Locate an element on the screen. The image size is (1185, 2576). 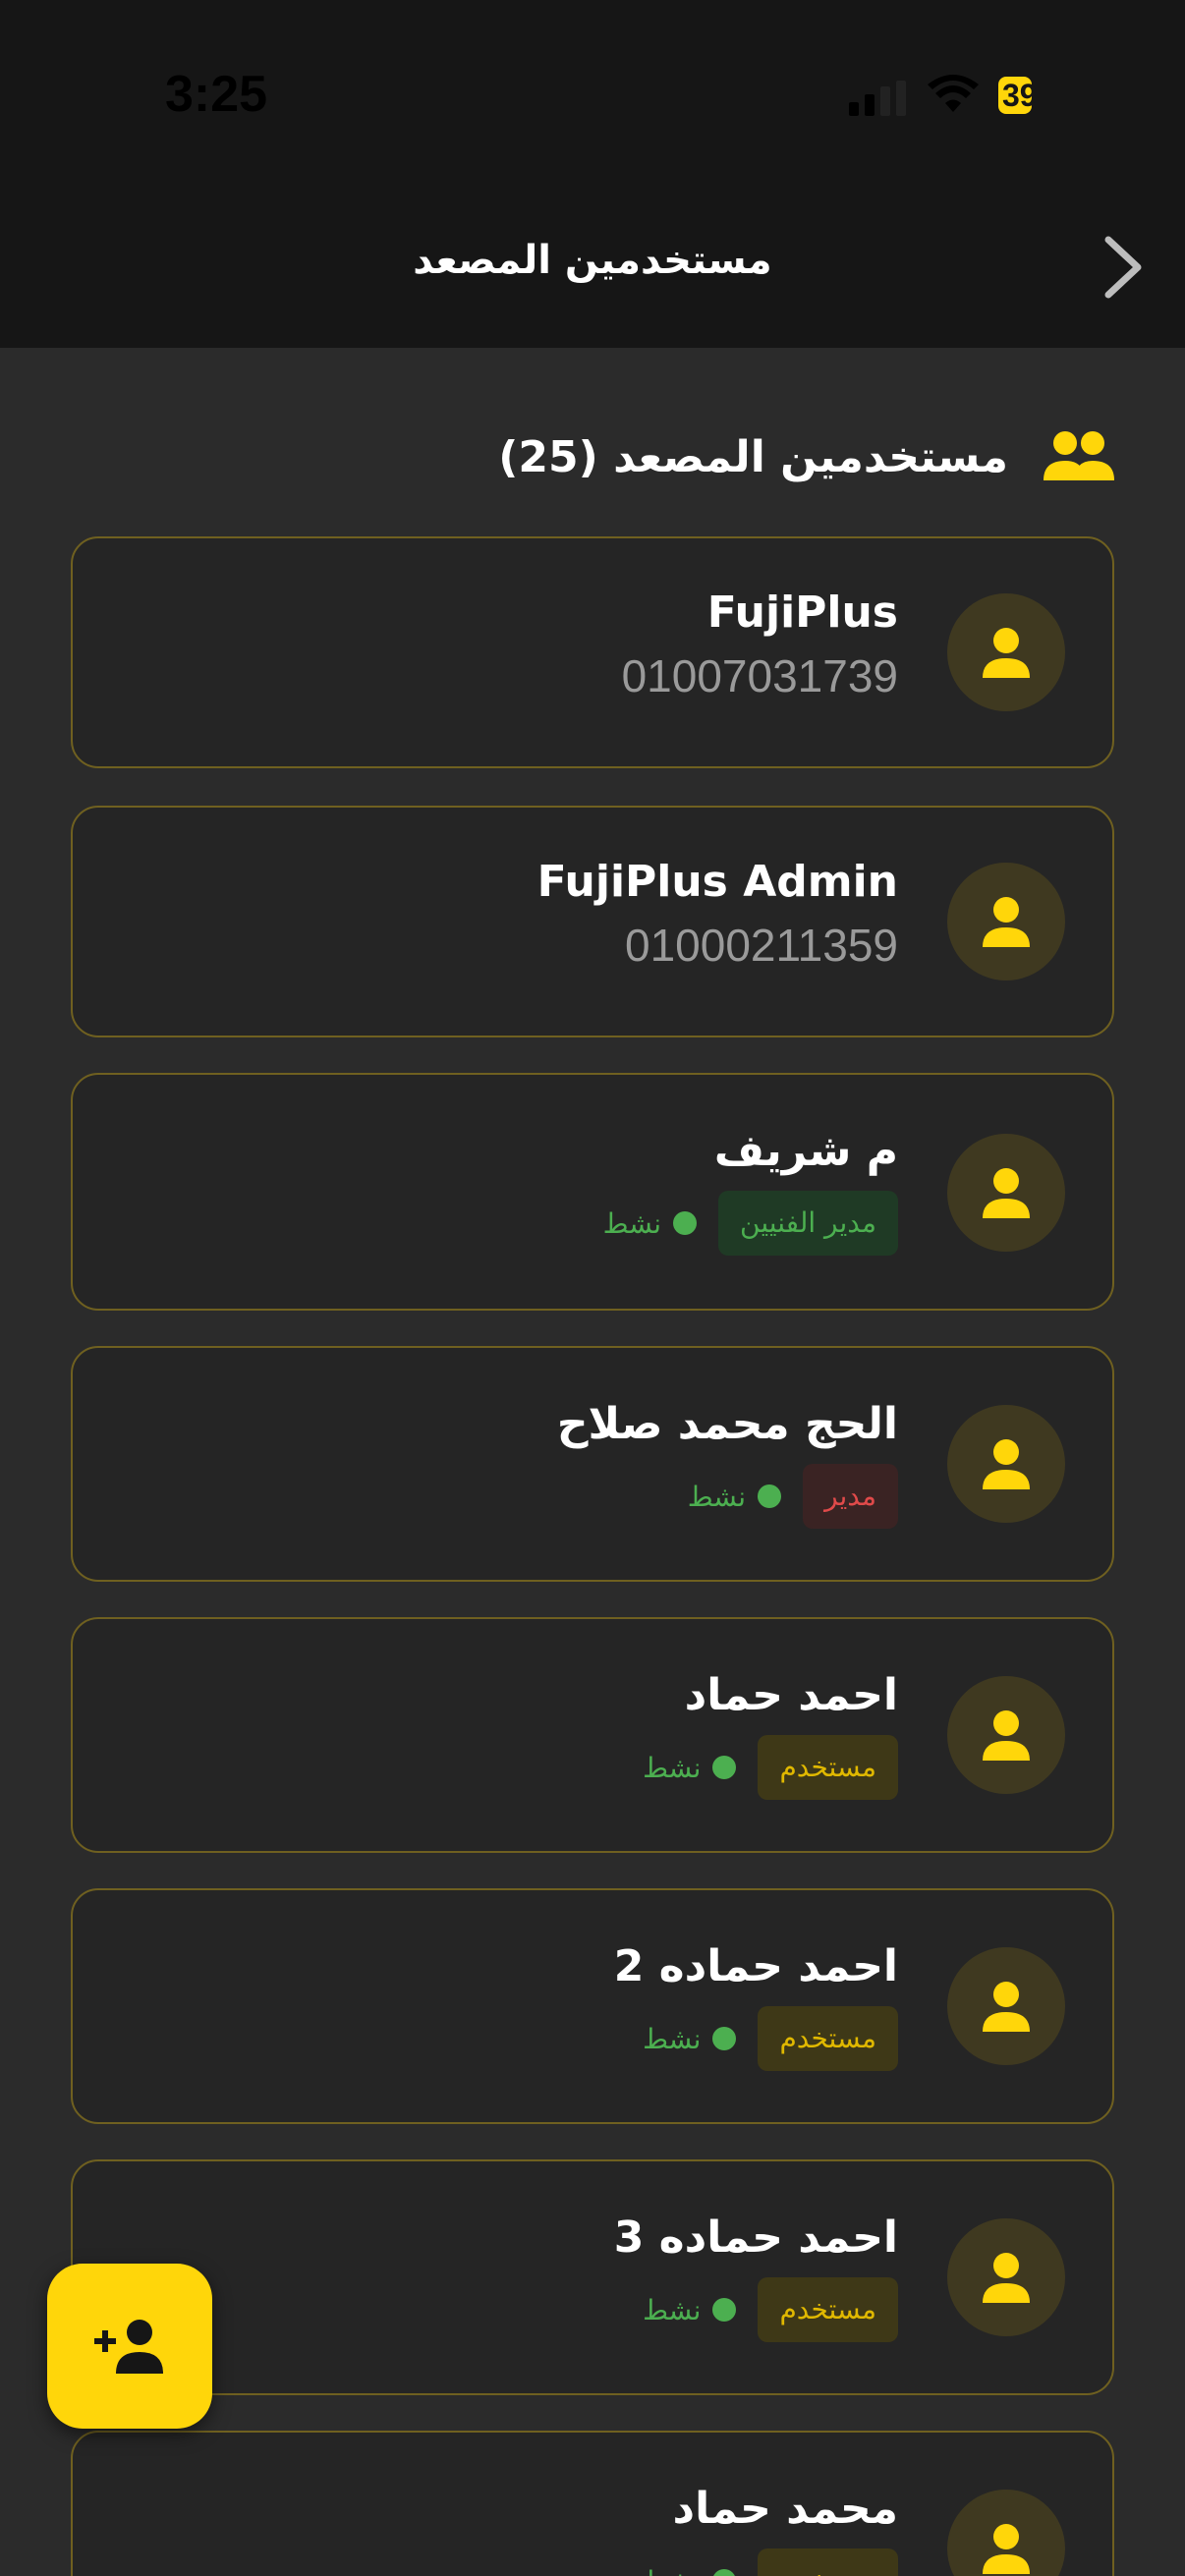
status-time: 3:25 is located at coordinates (216, 94).